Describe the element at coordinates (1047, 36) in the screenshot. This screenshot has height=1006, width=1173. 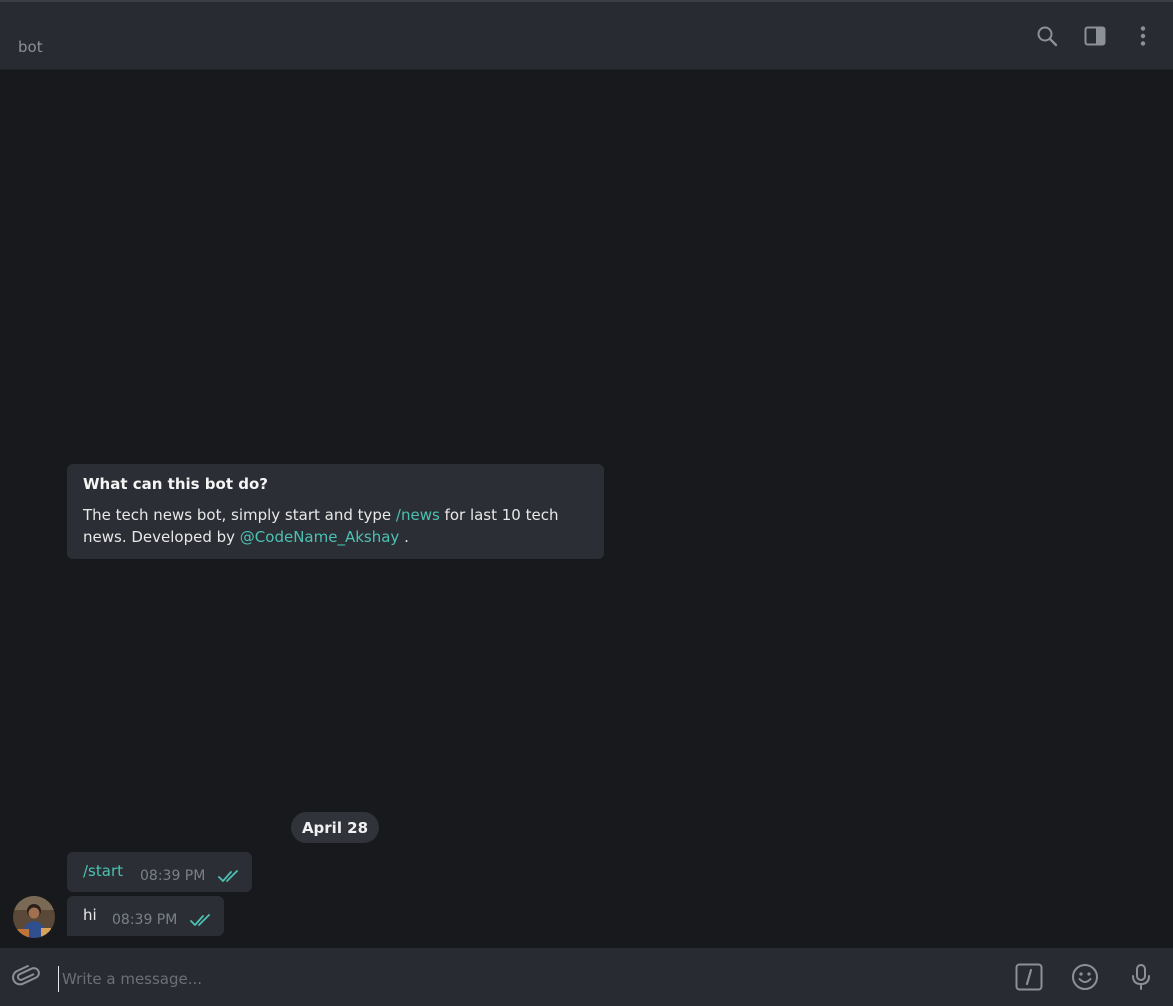
I see `search-icon` at that location.